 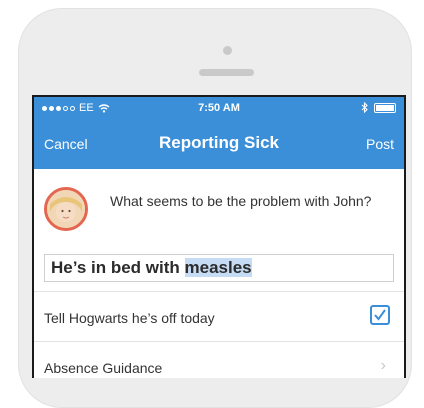 I want to click on child-photo-icon, so click(x=66, y=209).